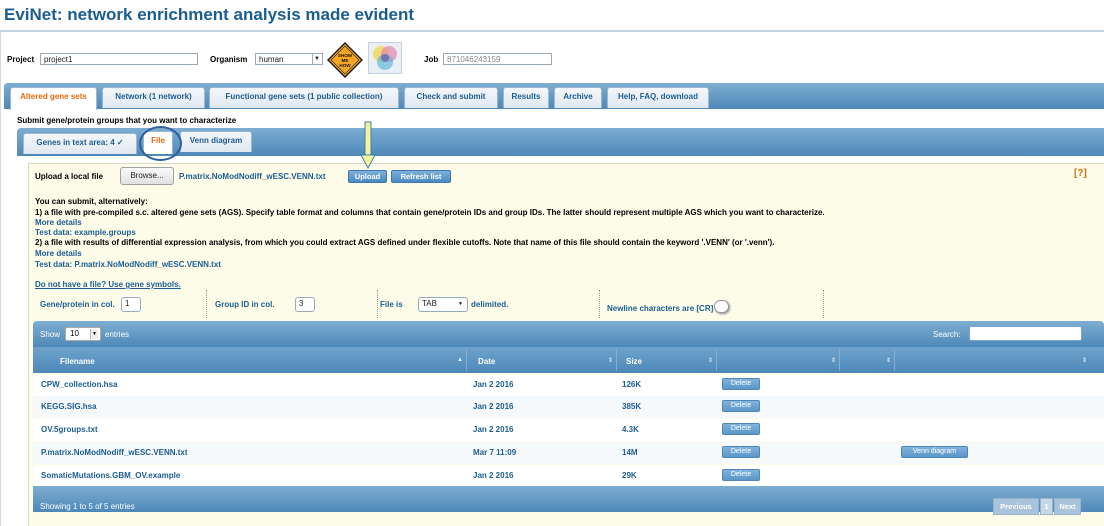  I want to click on table-footer, so click(568, 499).